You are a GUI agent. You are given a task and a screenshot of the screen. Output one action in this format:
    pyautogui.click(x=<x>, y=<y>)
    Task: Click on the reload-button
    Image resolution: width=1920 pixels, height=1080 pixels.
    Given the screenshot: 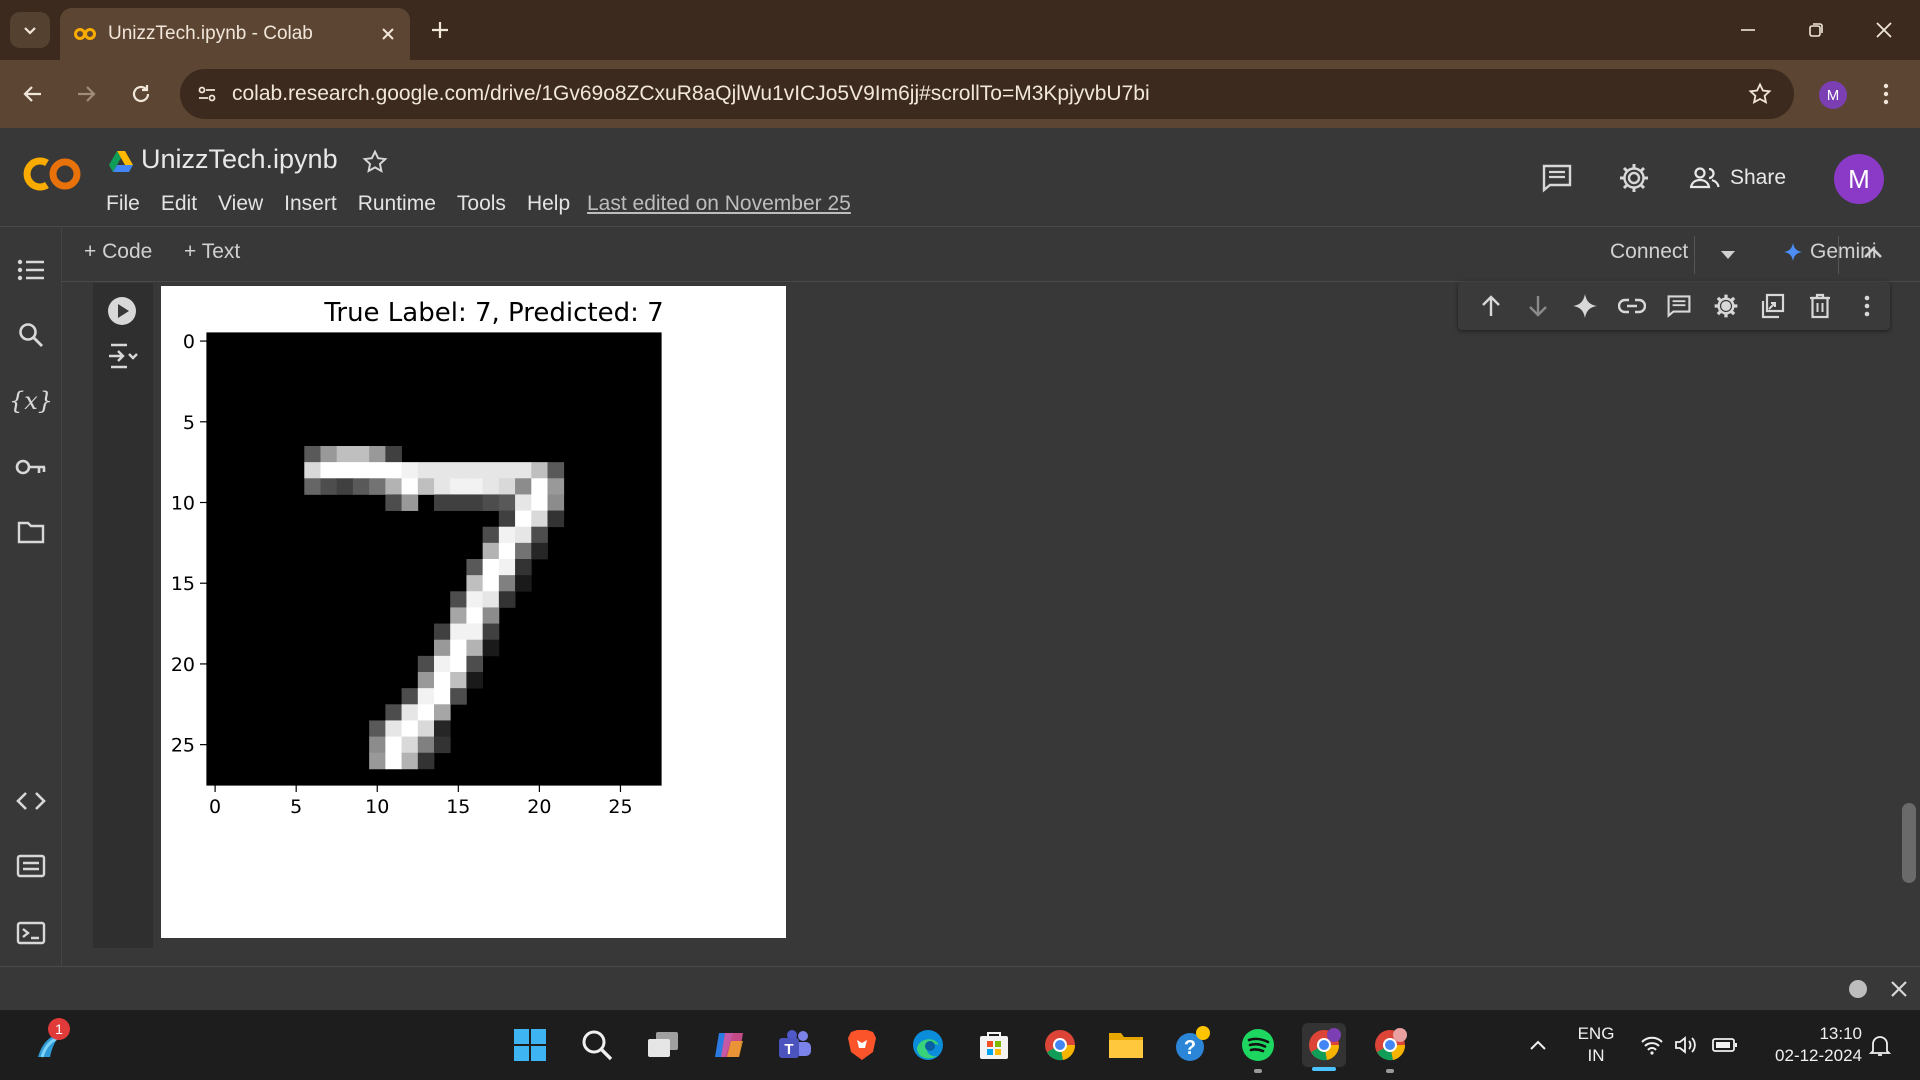 What is the action you would take?
    pyautogui.click(x=141, y=94)
    